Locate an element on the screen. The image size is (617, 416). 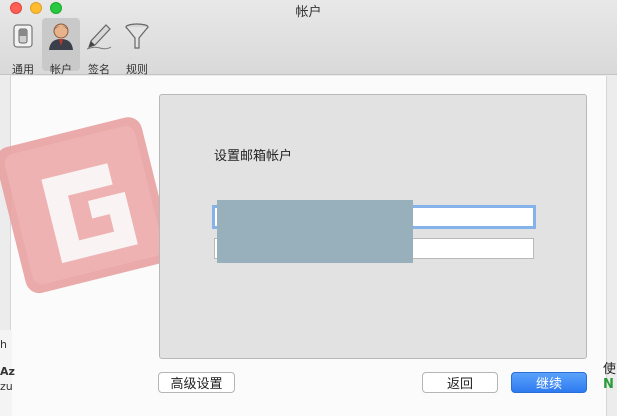
sheet-title: 设置邮箱帐户 is located at coordinates (253, 156).